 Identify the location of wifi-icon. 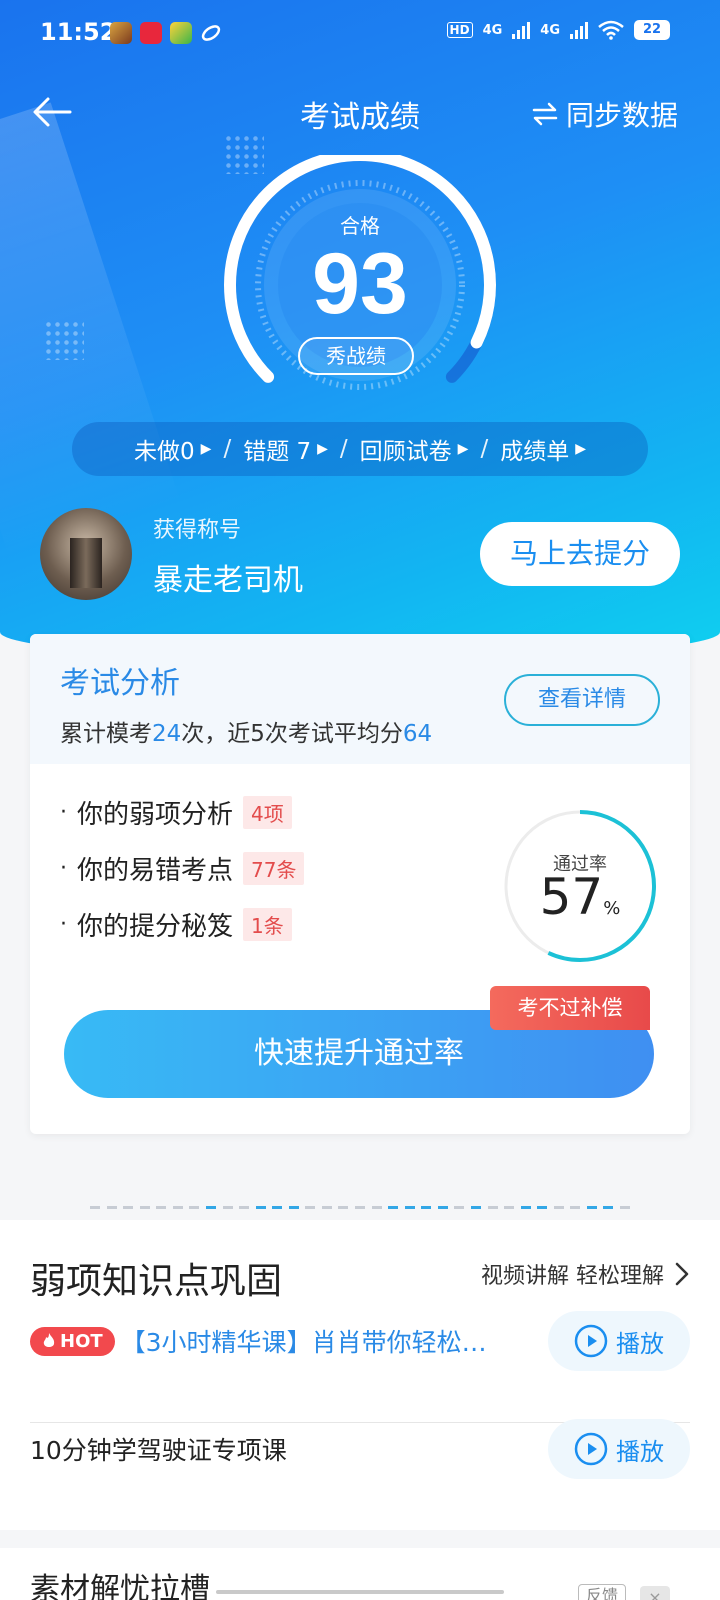
(611, 30).